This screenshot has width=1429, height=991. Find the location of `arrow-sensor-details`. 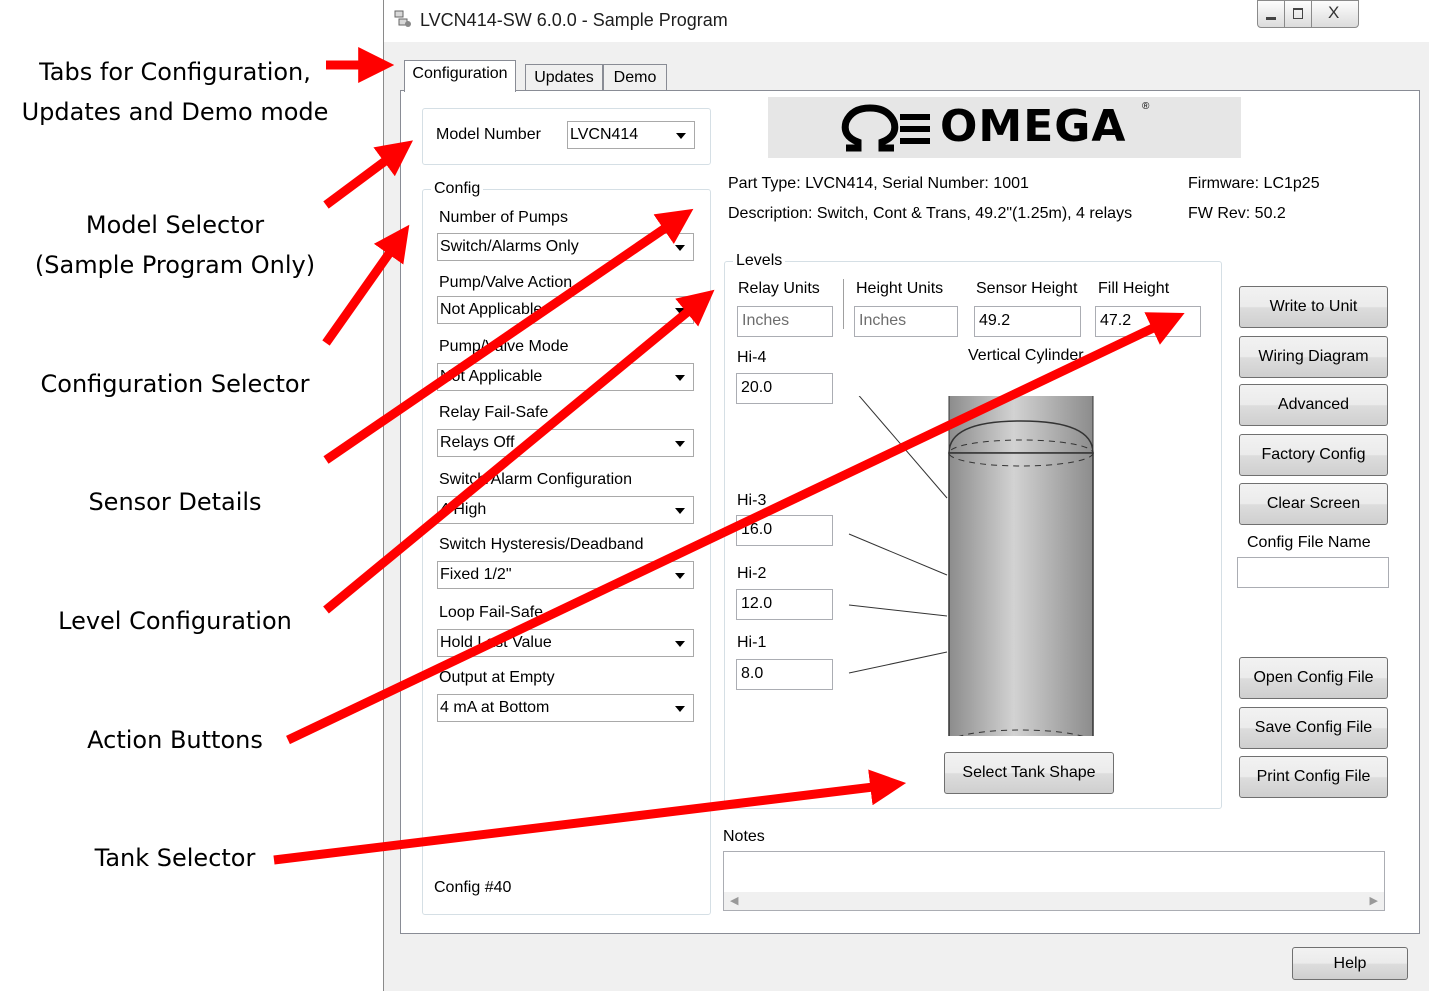

arrow-sensor-details is located at coordinates (508, 336).